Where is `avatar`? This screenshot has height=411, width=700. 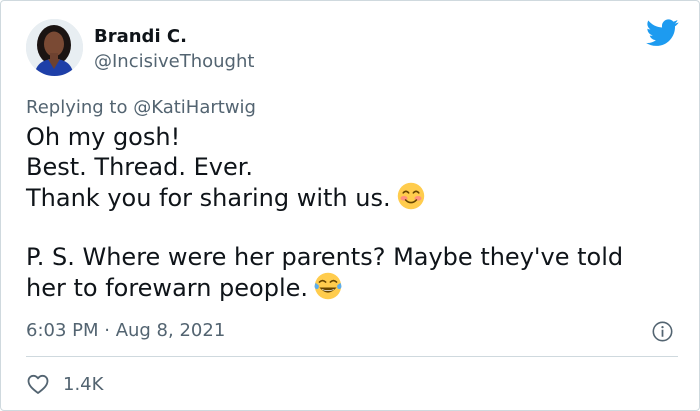
avatar is located at coordinates (54, 47).